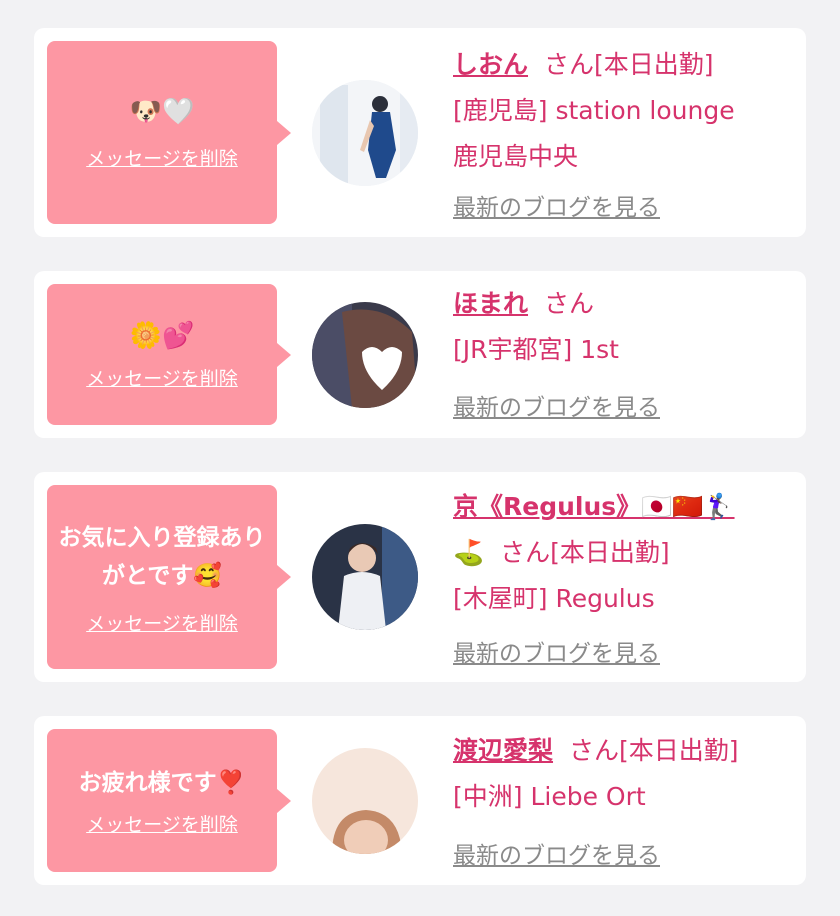  I want to click on message-text: お疲れ様です❣️, so click(162, 783).